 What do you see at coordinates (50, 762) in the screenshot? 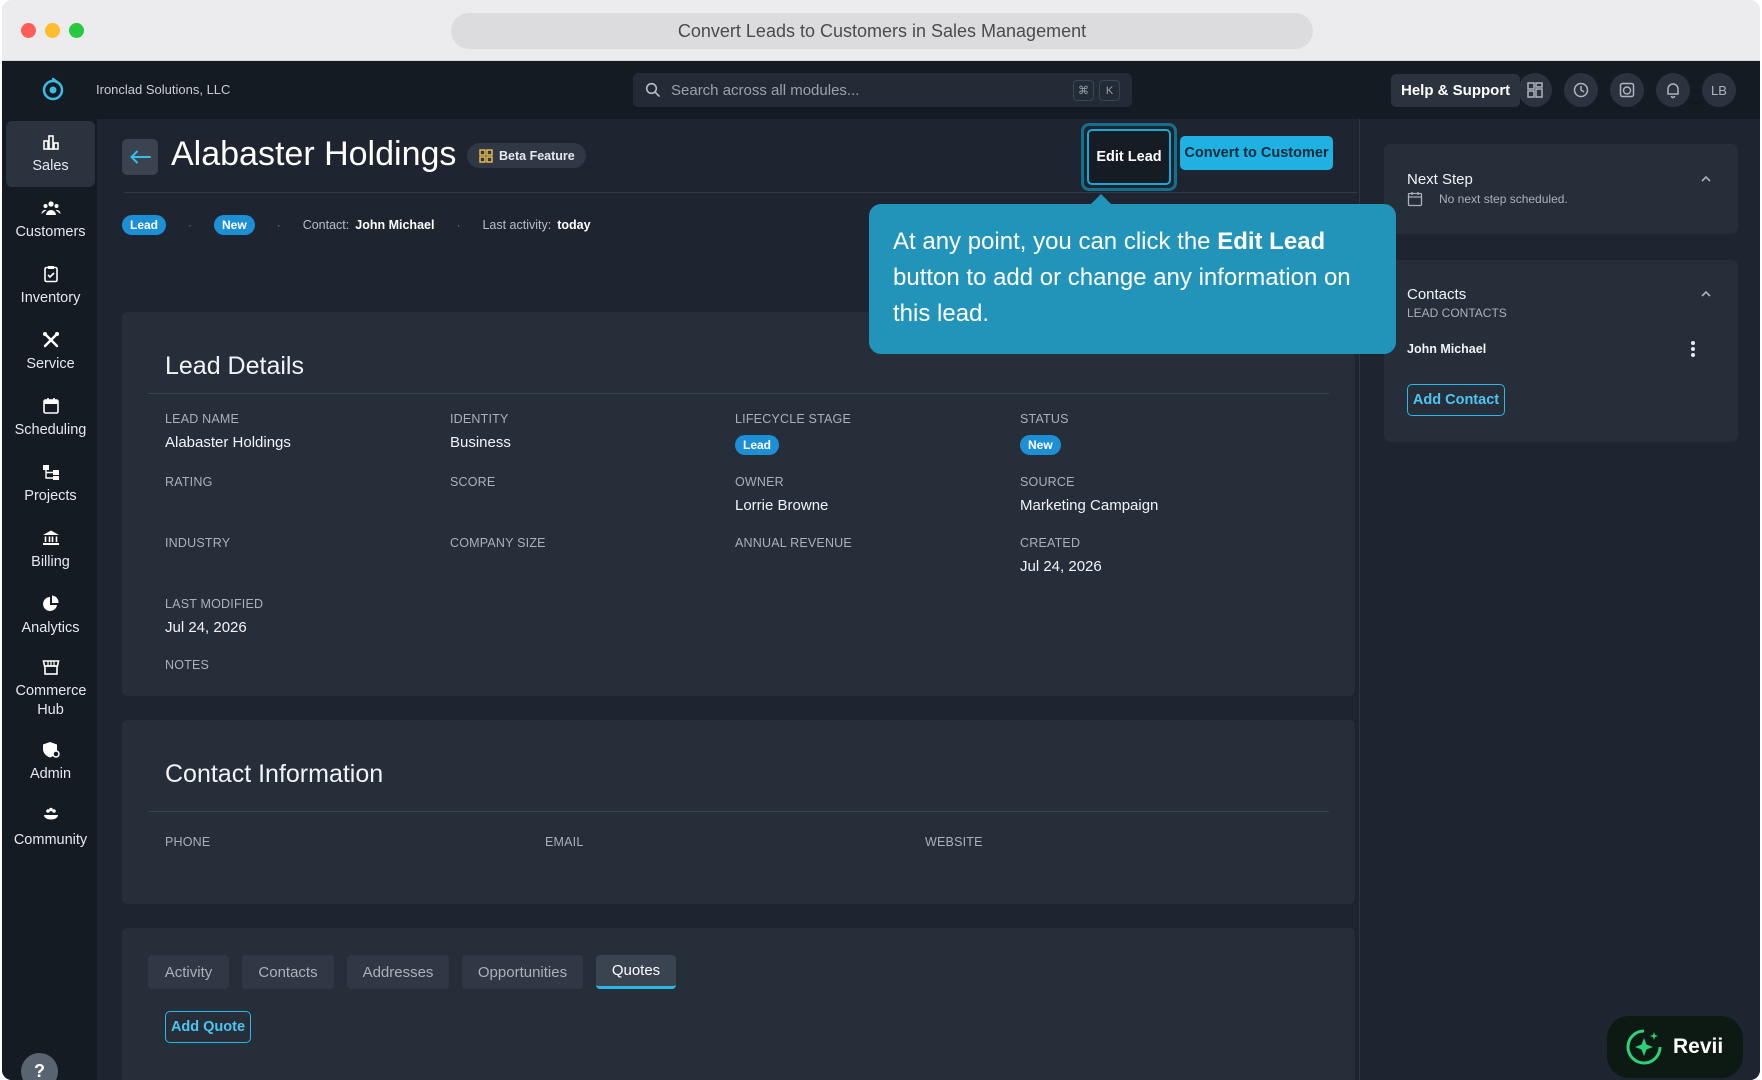
I see `sidebar-item-admin: Admin` at bounding box center [50, 762].